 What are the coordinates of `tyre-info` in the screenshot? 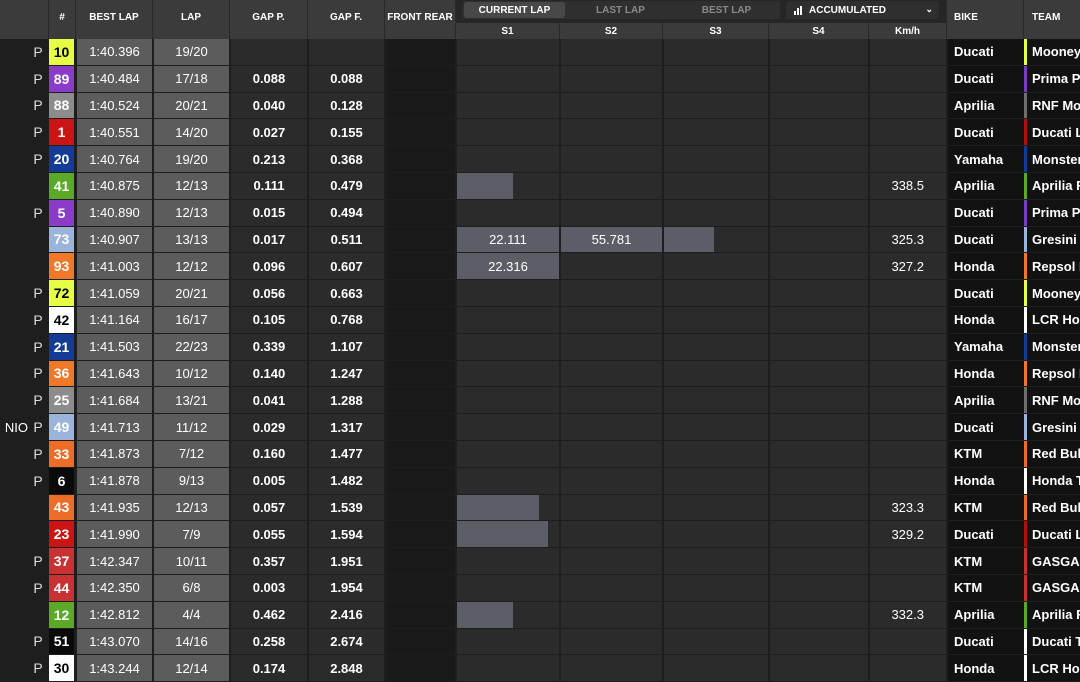 It's located at (420, 266).